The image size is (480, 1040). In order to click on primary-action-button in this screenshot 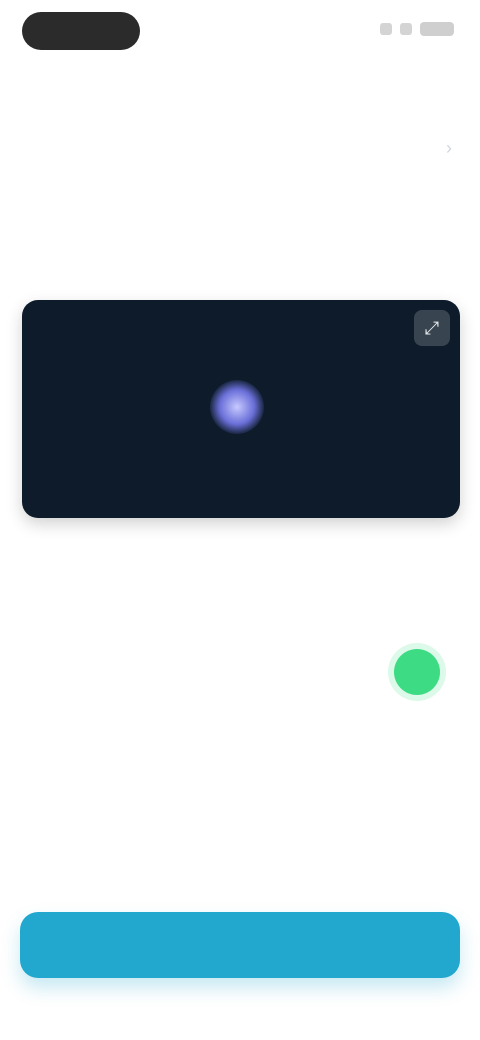, I will do `click(240, 945)`.